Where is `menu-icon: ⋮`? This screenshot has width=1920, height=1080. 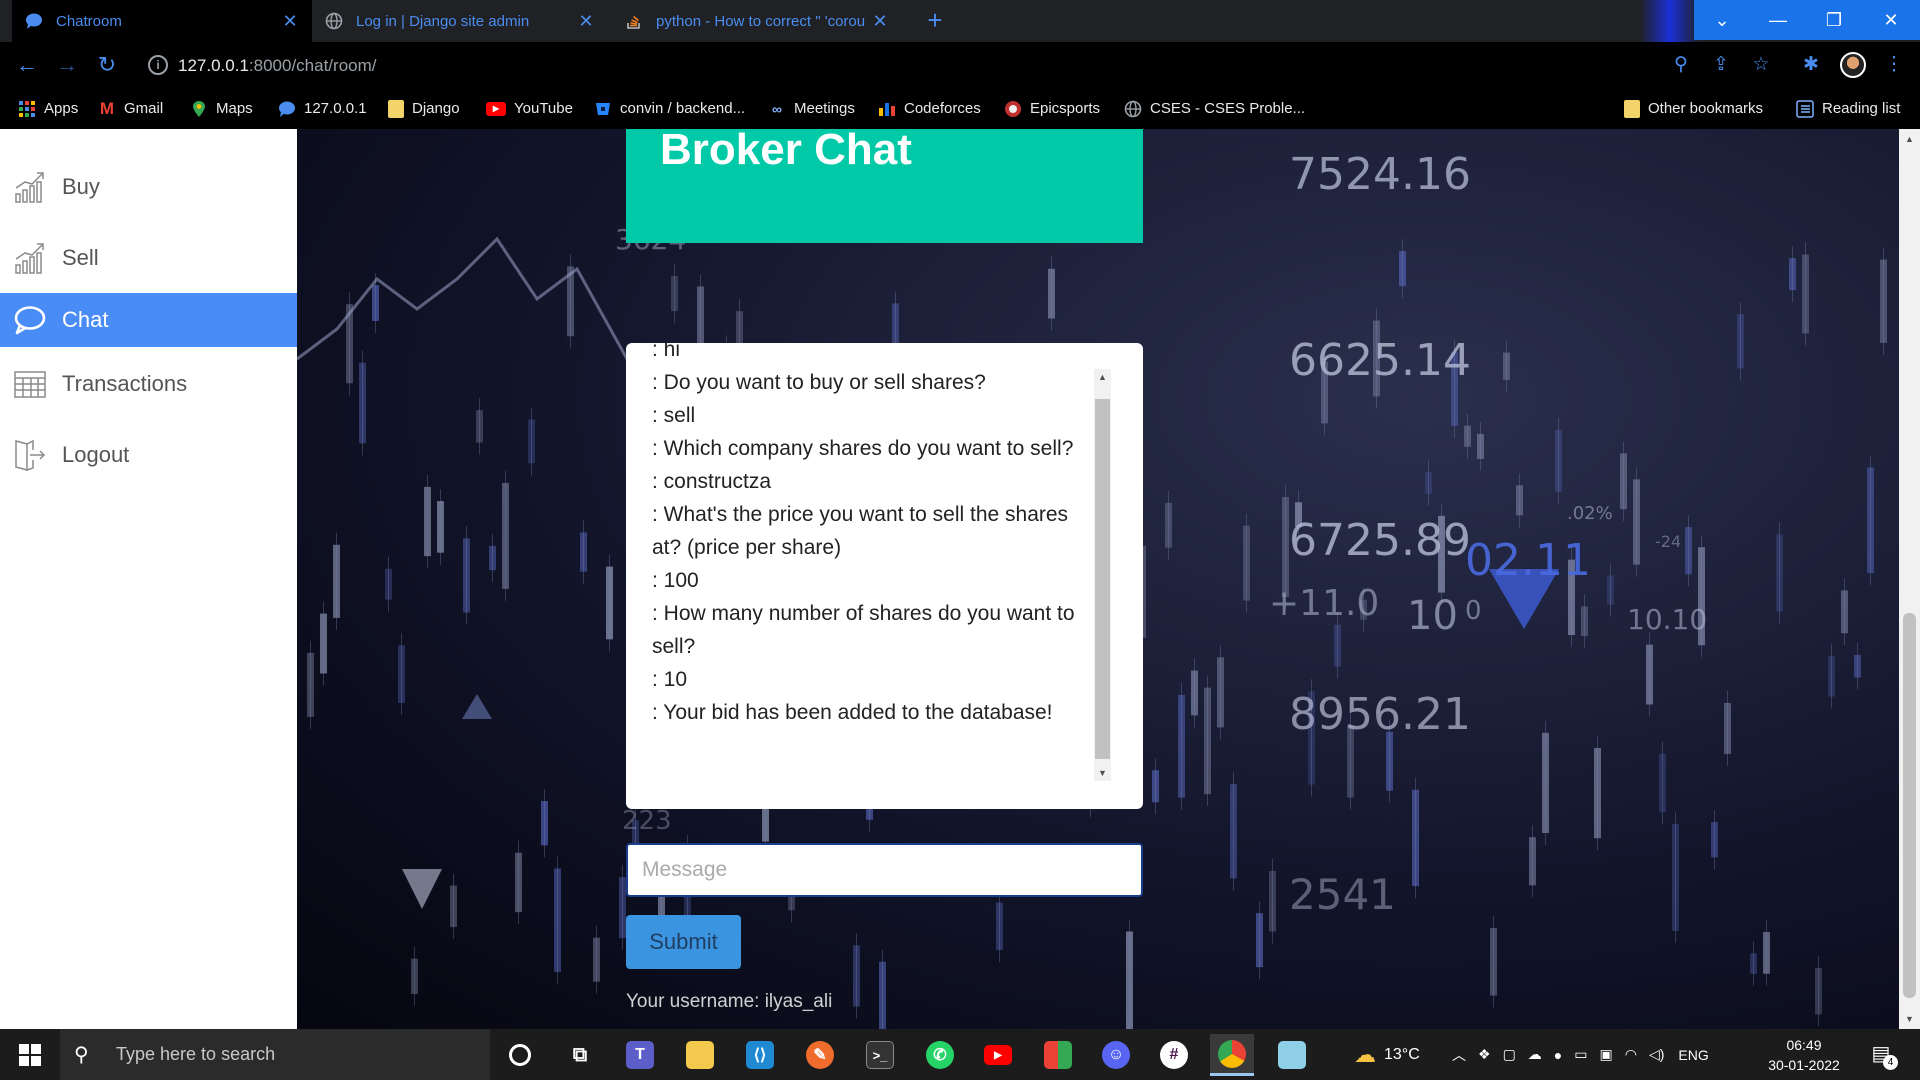
menu-icon: ⋮ is located at coordinates (1894, 65).